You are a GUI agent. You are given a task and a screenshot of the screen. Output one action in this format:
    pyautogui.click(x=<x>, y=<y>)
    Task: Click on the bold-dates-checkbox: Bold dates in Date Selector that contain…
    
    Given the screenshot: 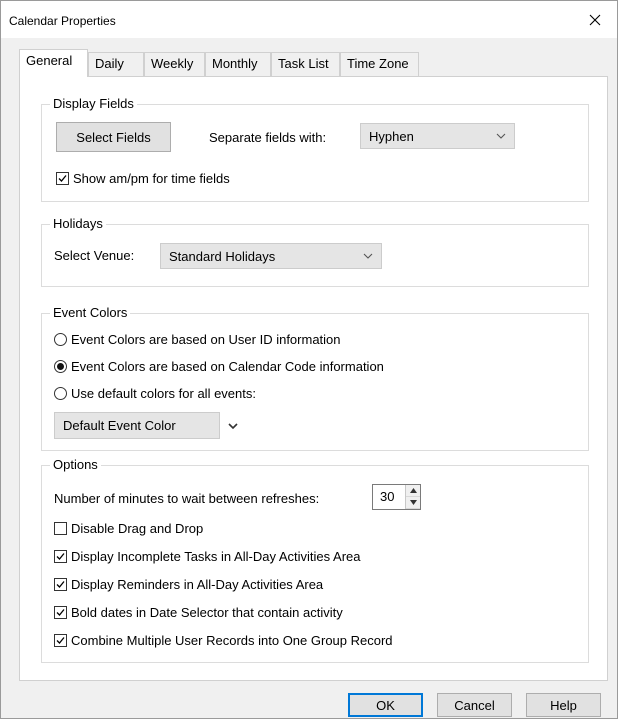 What is the action you would take?
    pyautogui.click(x=198, y=612)
    